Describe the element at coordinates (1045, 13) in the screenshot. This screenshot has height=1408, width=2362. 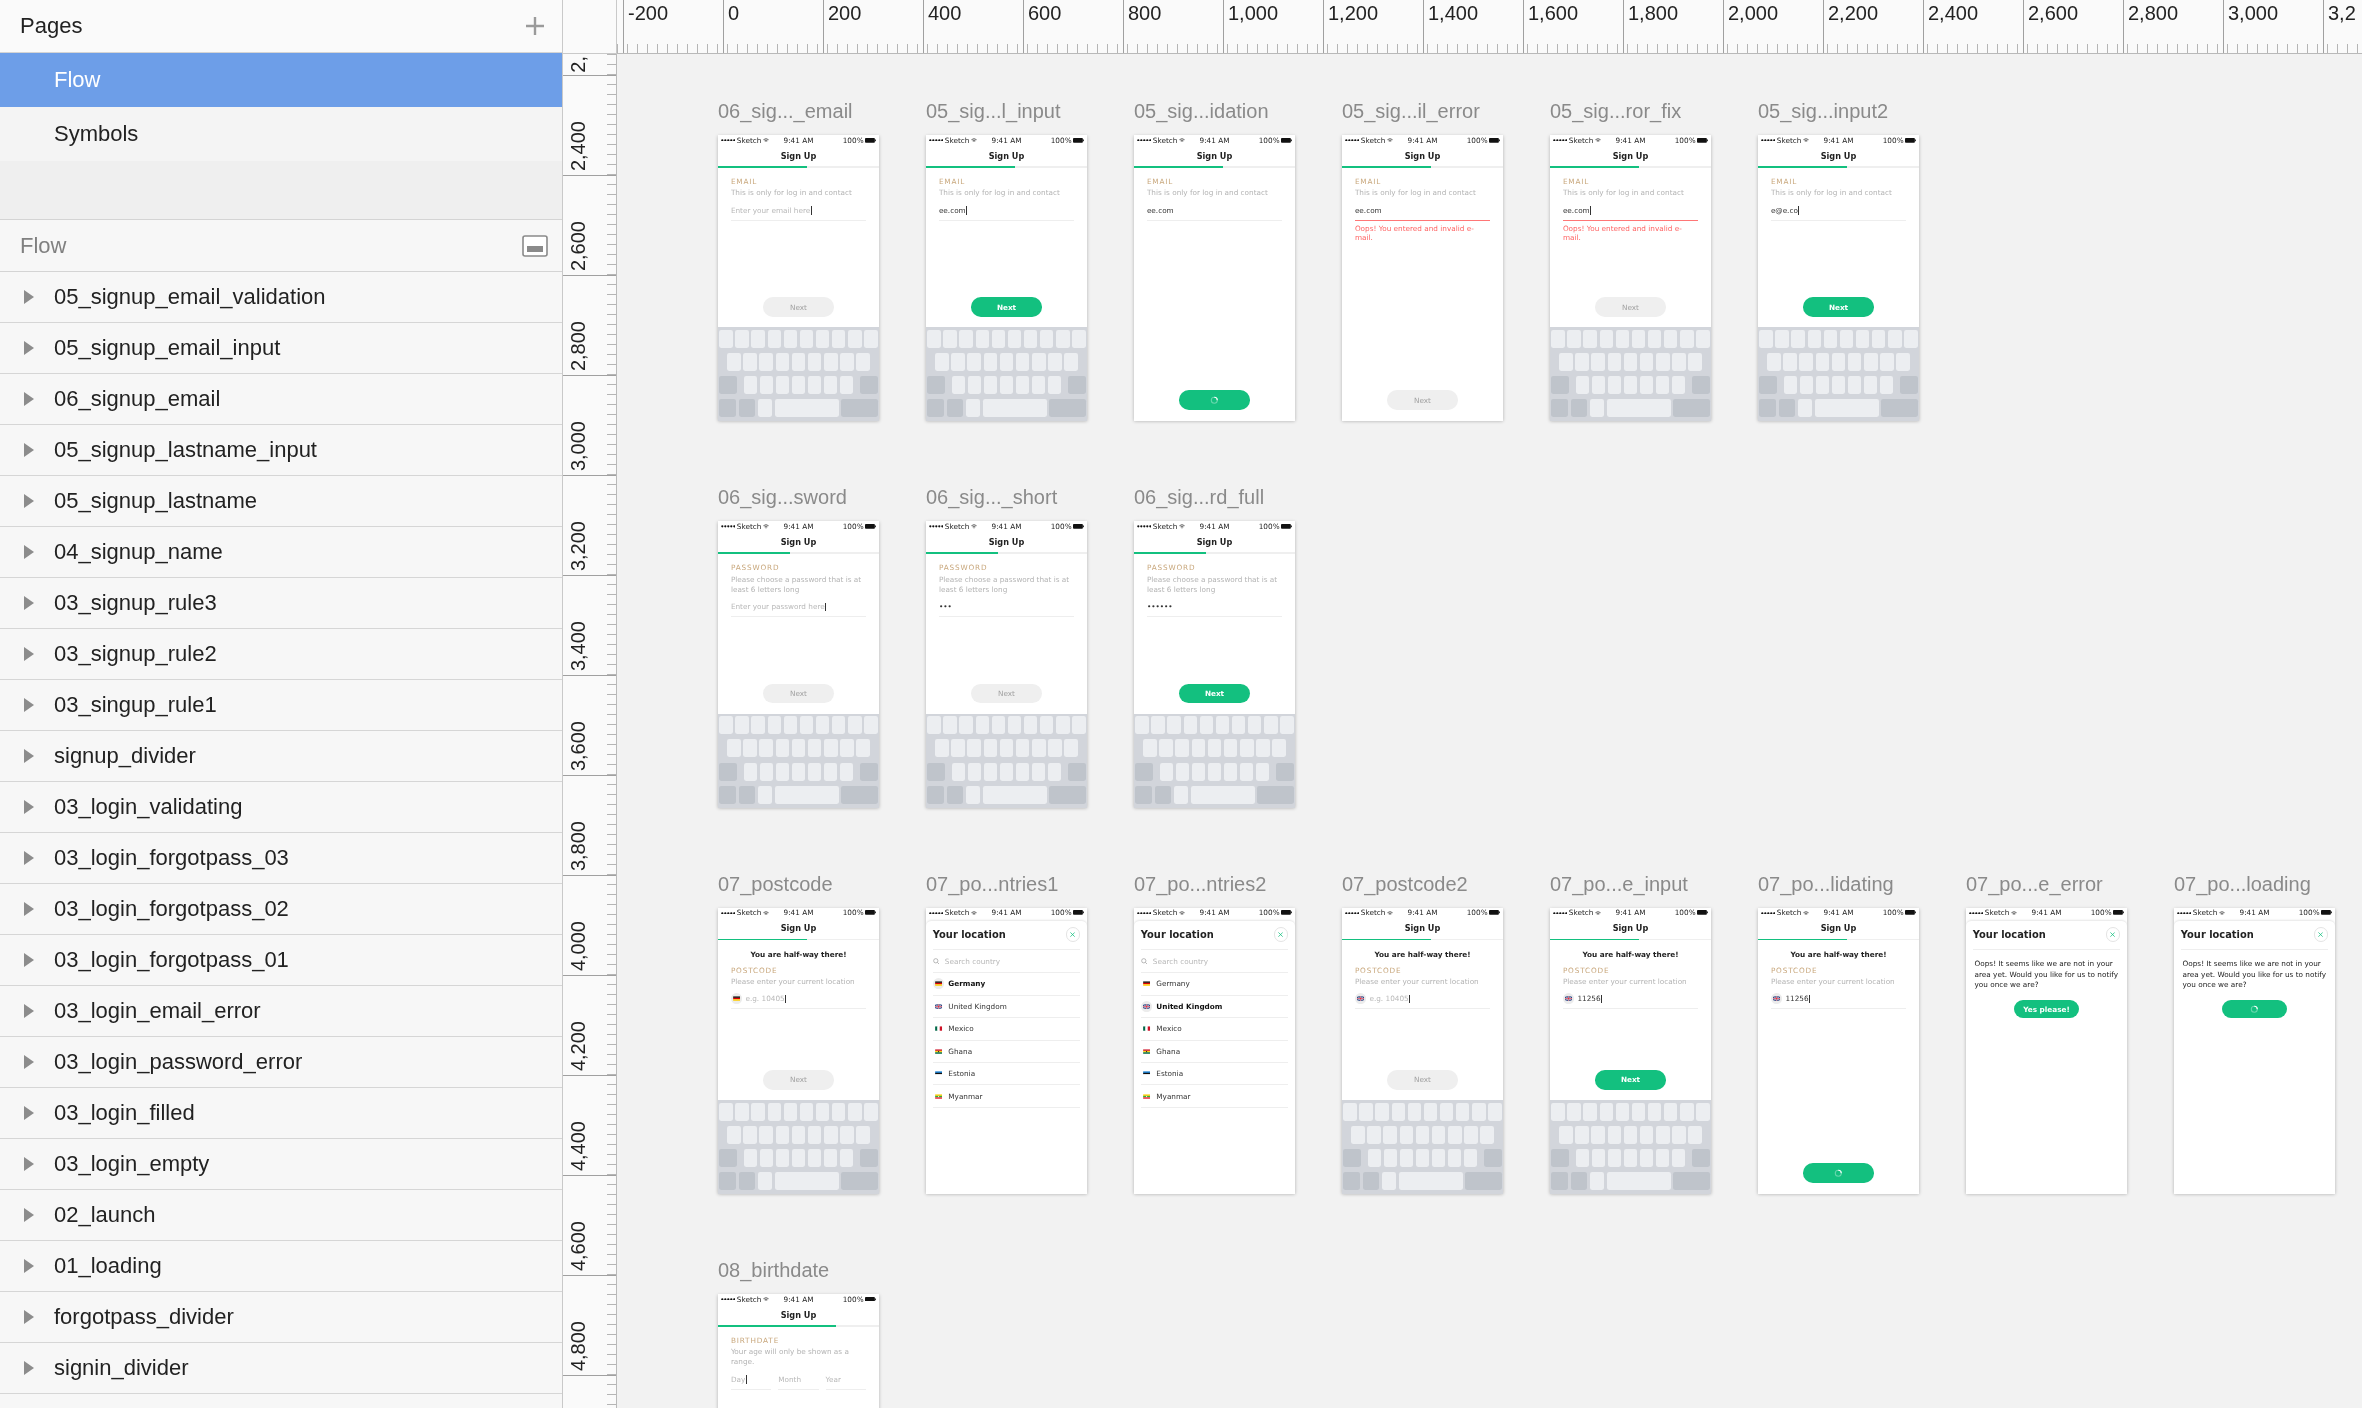
I see `ruler-label: 600` at that location.